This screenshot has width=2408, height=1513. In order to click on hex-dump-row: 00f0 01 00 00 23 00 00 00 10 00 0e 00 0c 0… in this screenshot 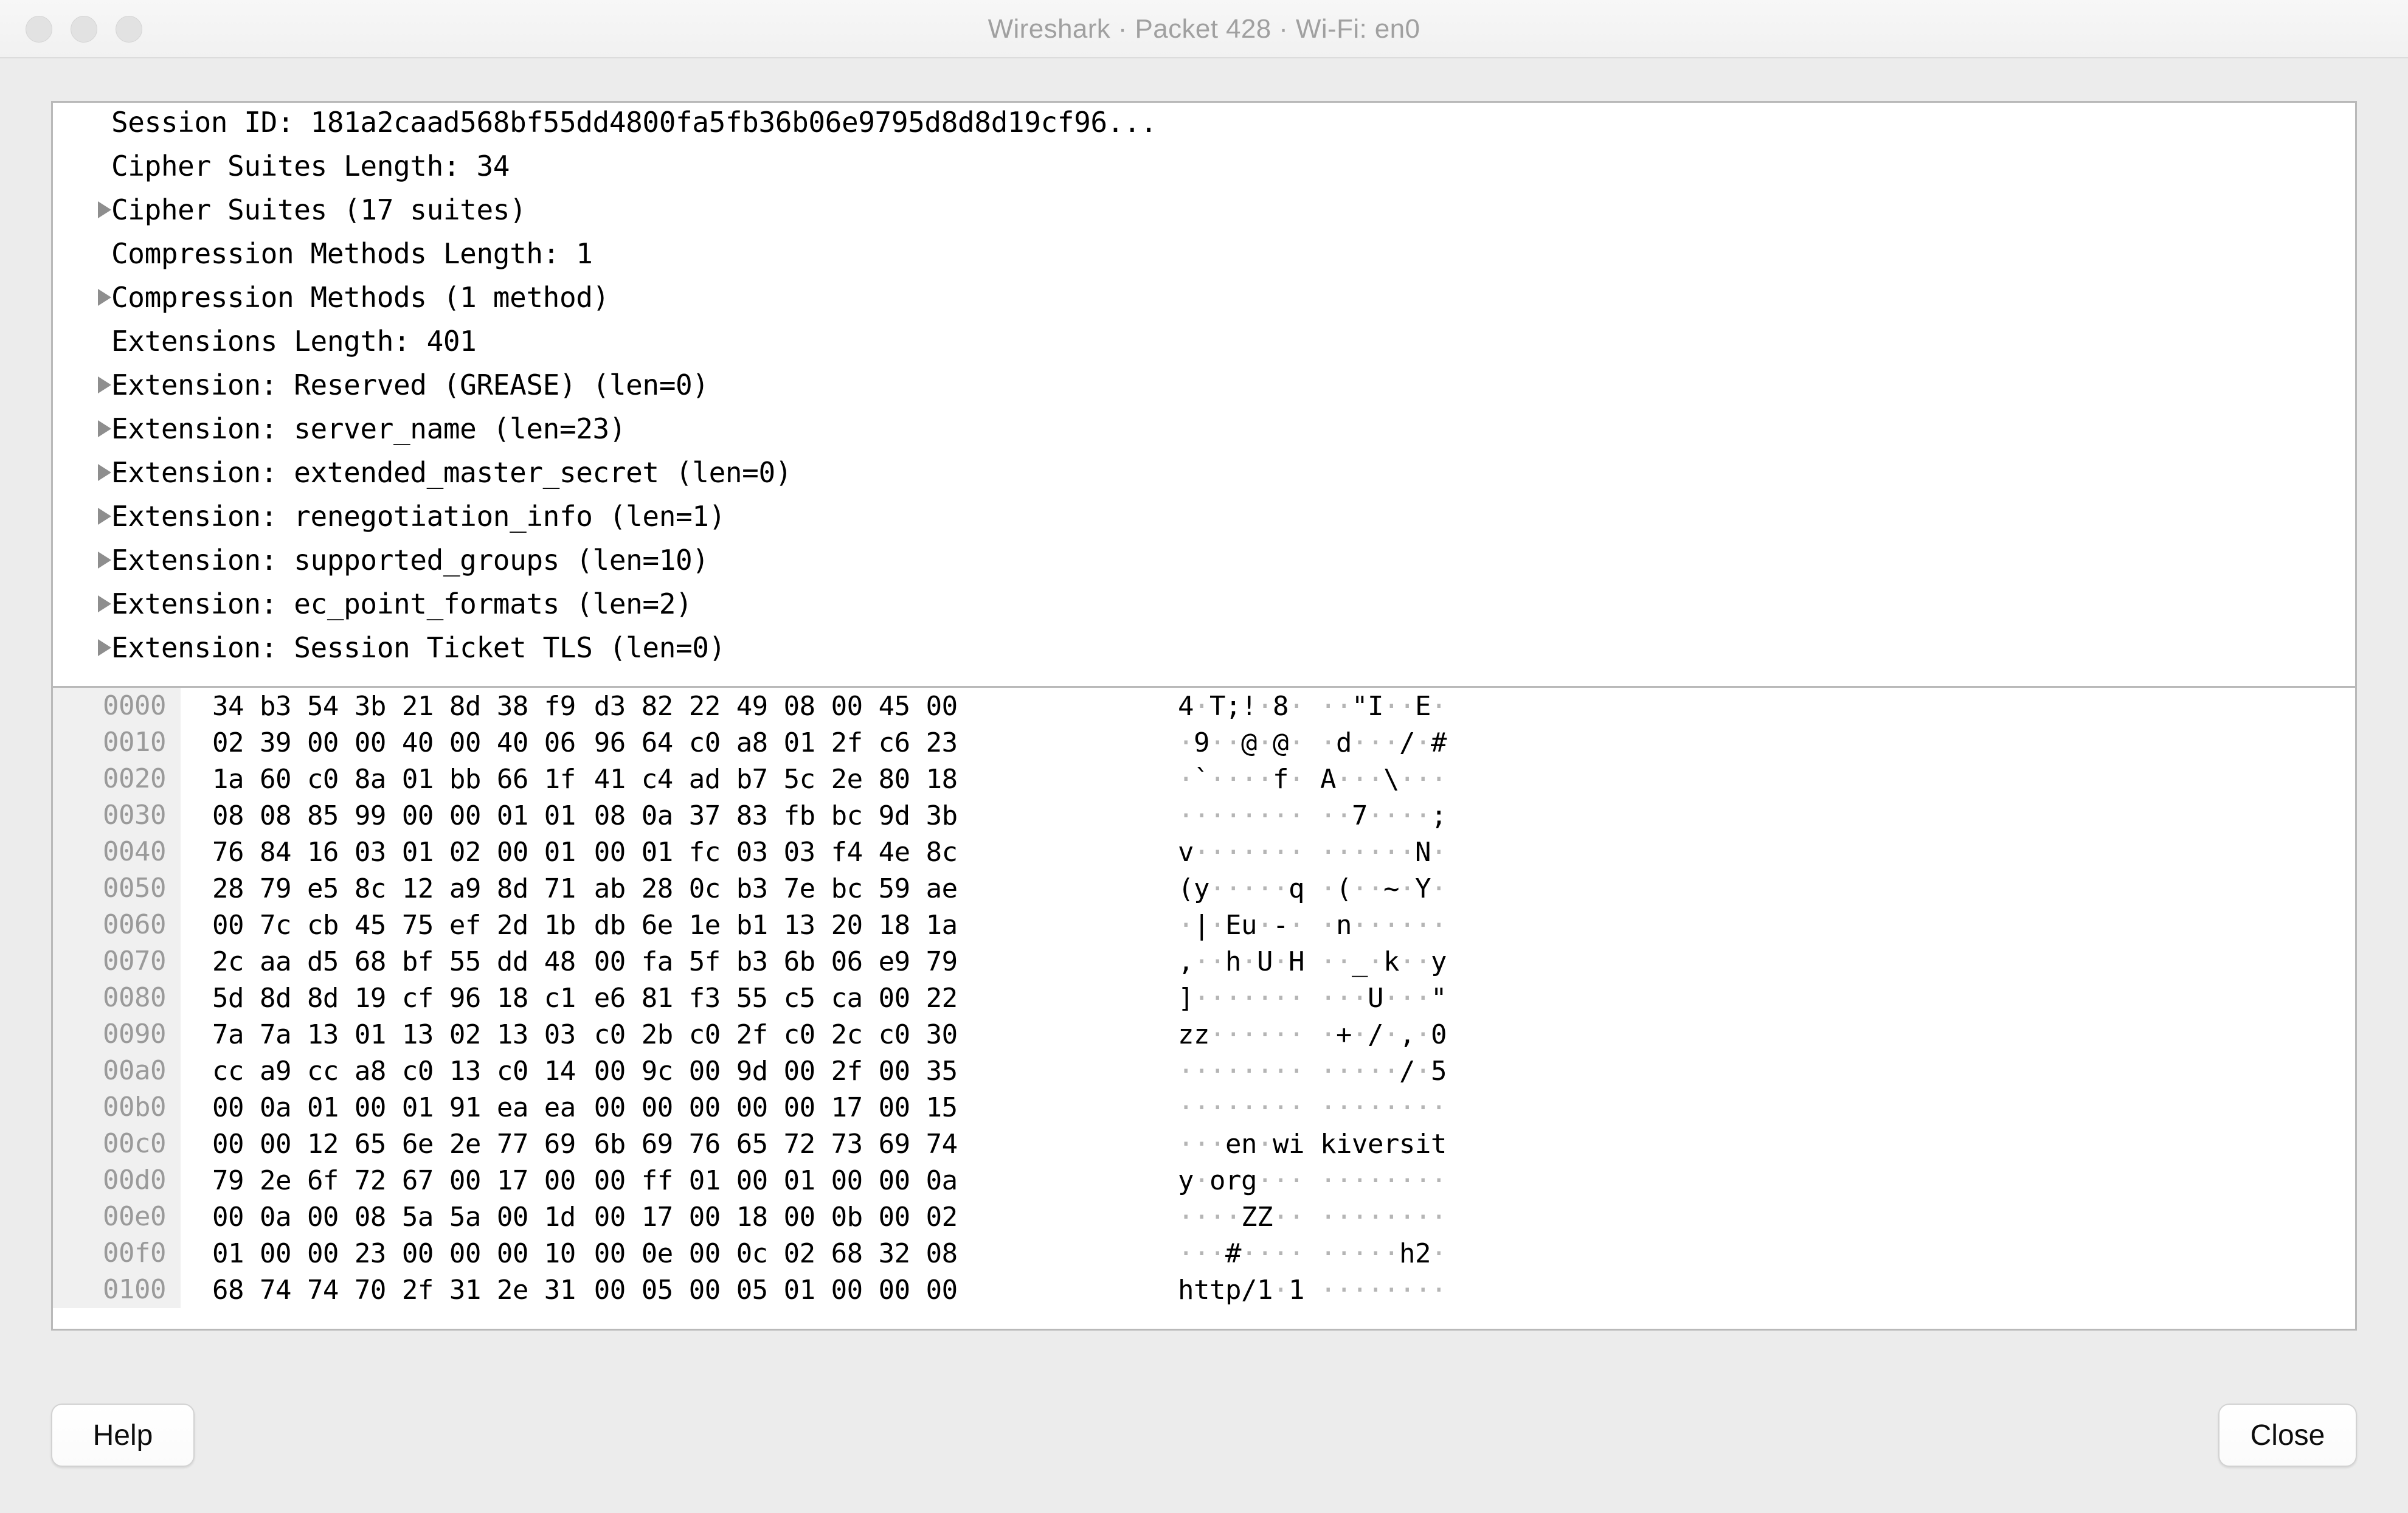, I will do `click(1204, 1254)`.